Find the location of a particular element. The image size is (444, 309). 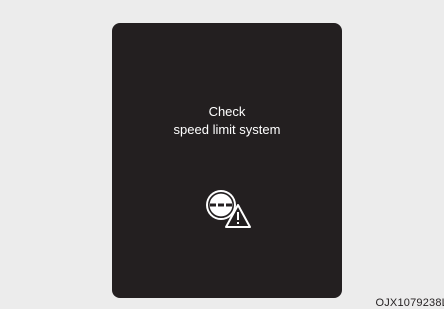

speed-limit-warning-icon is located at coordinates (228, 209).